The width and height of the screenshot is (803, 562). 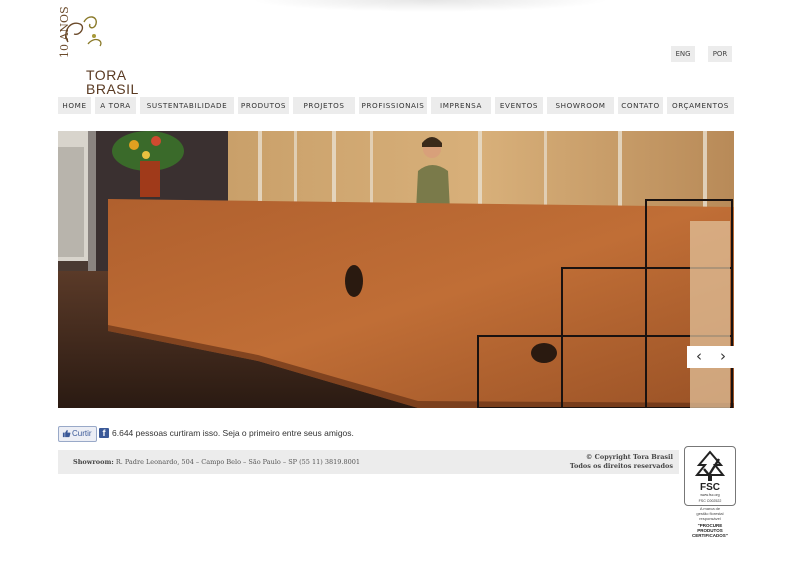 What do you see at coordinates (710, 530) in the screenshot?
I see `fsc-procure-text: "PROCURE PRODUTOS CERTIFICADOS"` at bounding box center [710, 530].